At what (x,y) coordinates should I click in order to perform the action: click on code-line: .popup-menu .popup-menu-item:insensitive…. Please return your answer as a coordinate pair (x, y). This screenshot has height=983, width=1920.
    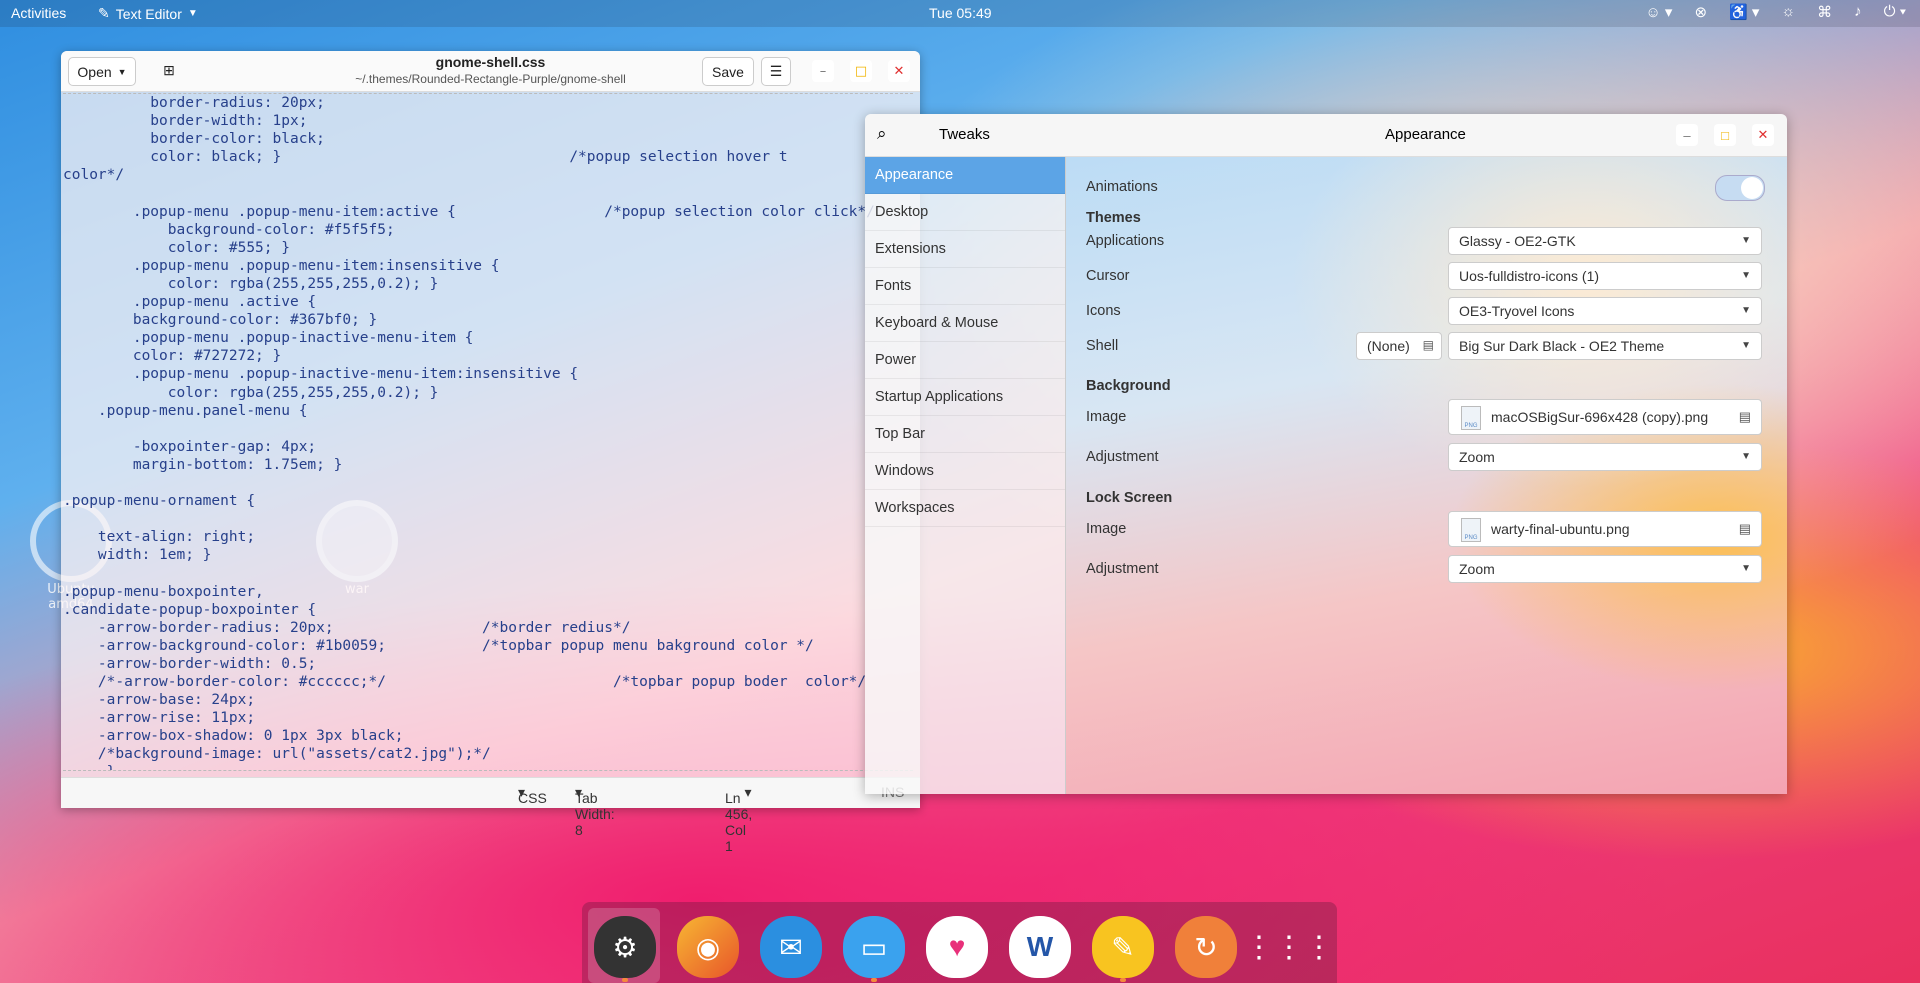
    Looking at the image, I should click on (488, 266).